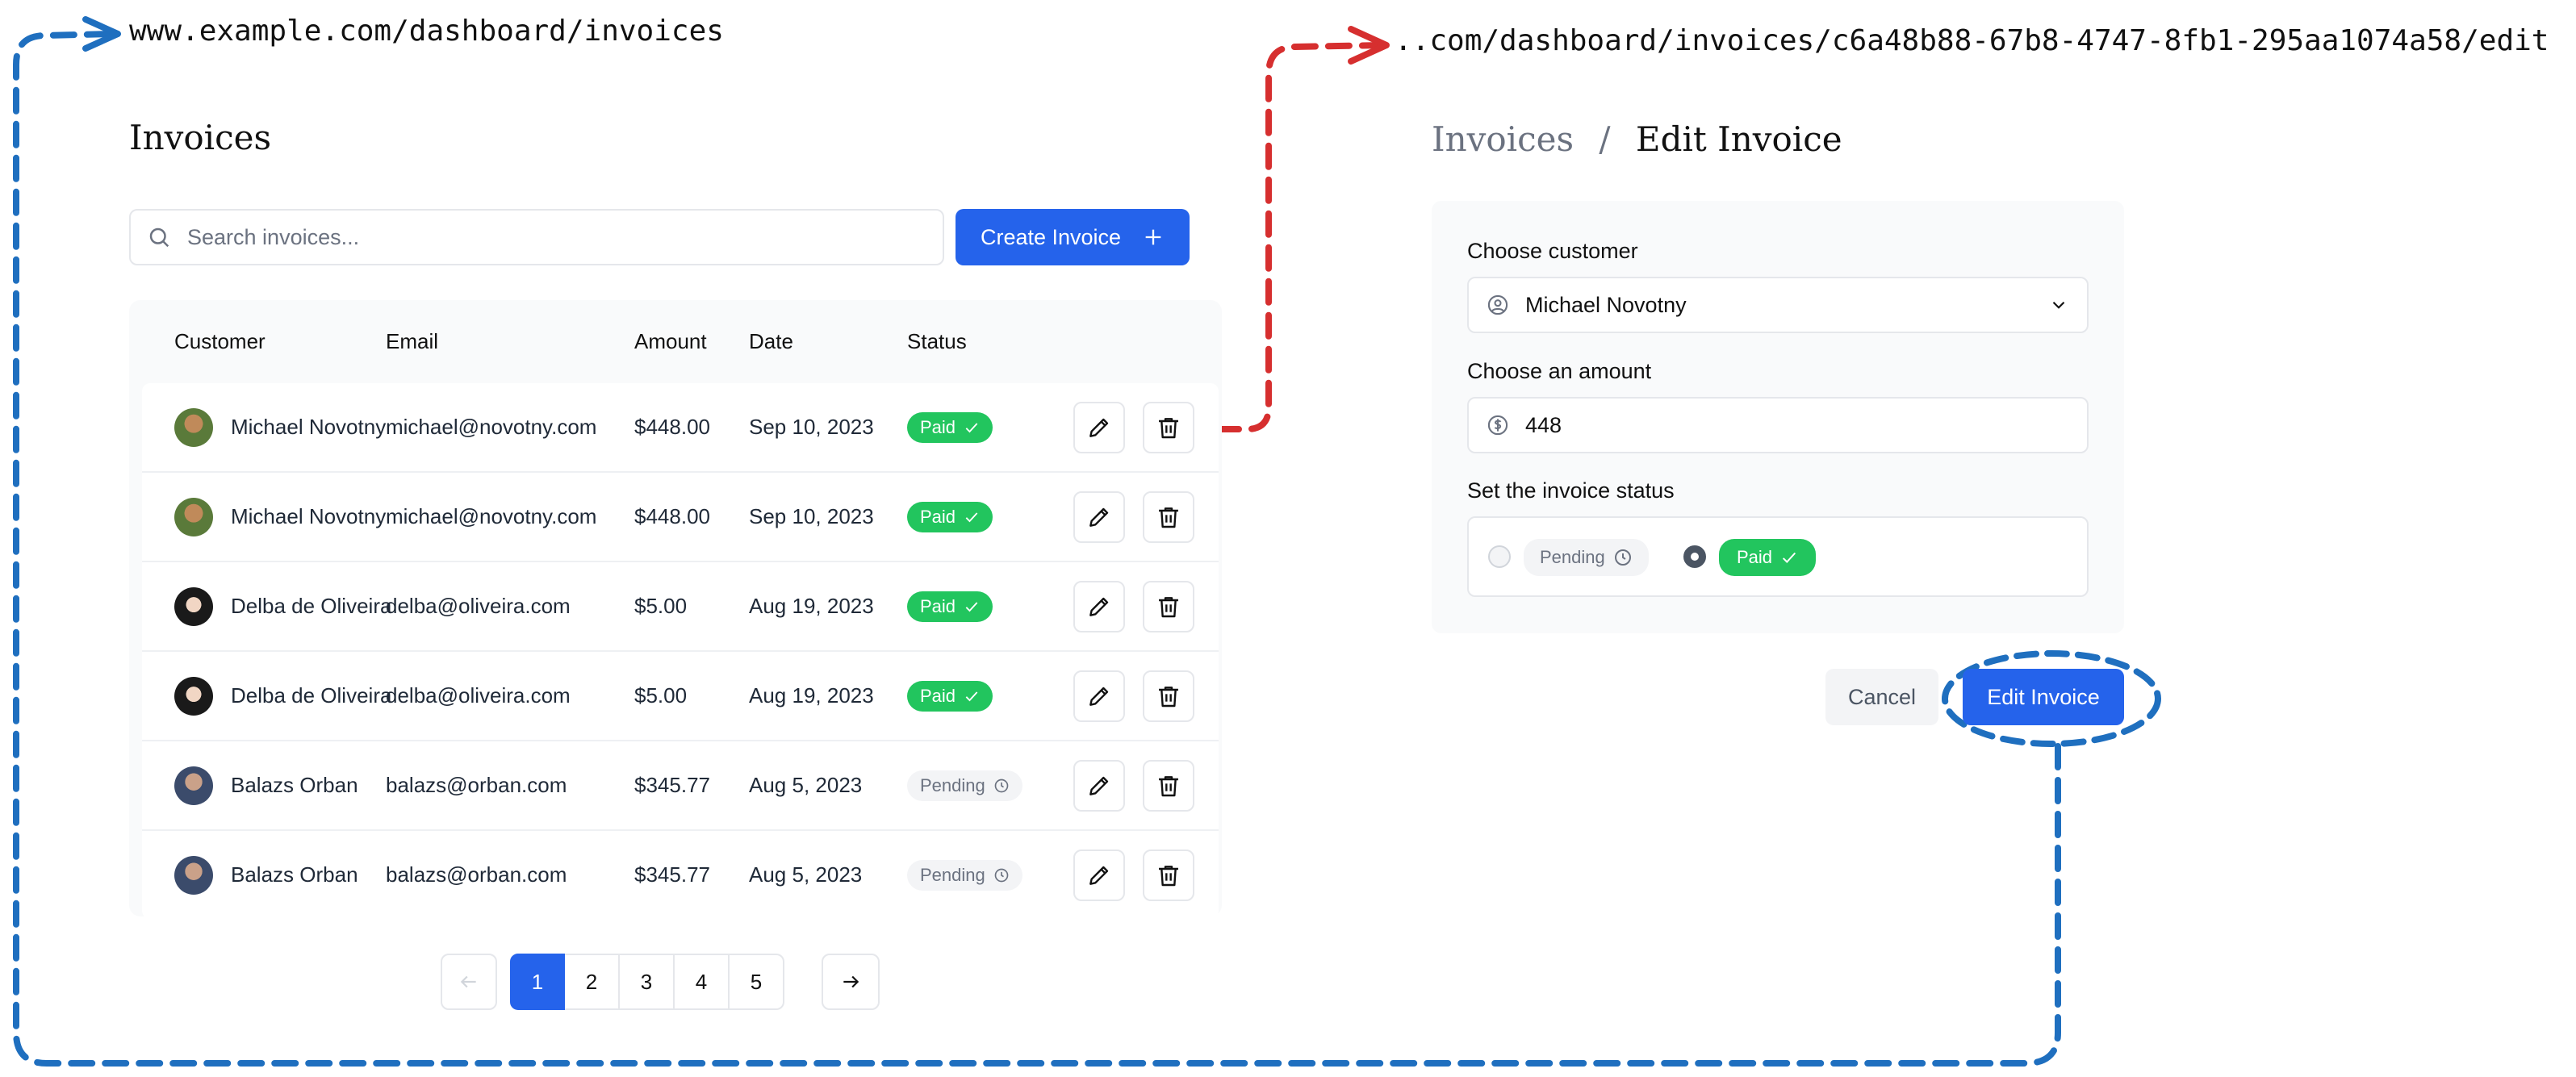  I want to click on column-customer: Customer, so click(220, 341).